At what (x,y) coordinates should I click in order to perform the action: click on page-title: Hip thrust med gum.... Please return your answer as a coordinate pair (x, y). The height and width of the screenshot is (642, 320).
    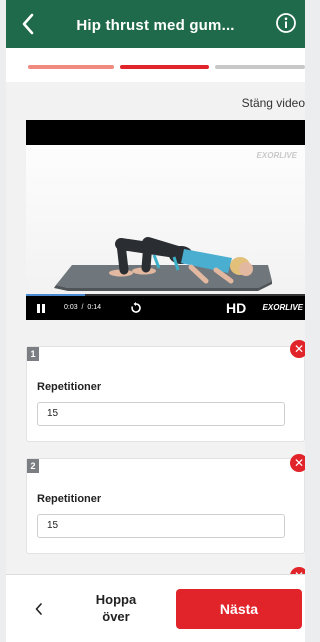
    Looking at the image, I should click on (155, 25).